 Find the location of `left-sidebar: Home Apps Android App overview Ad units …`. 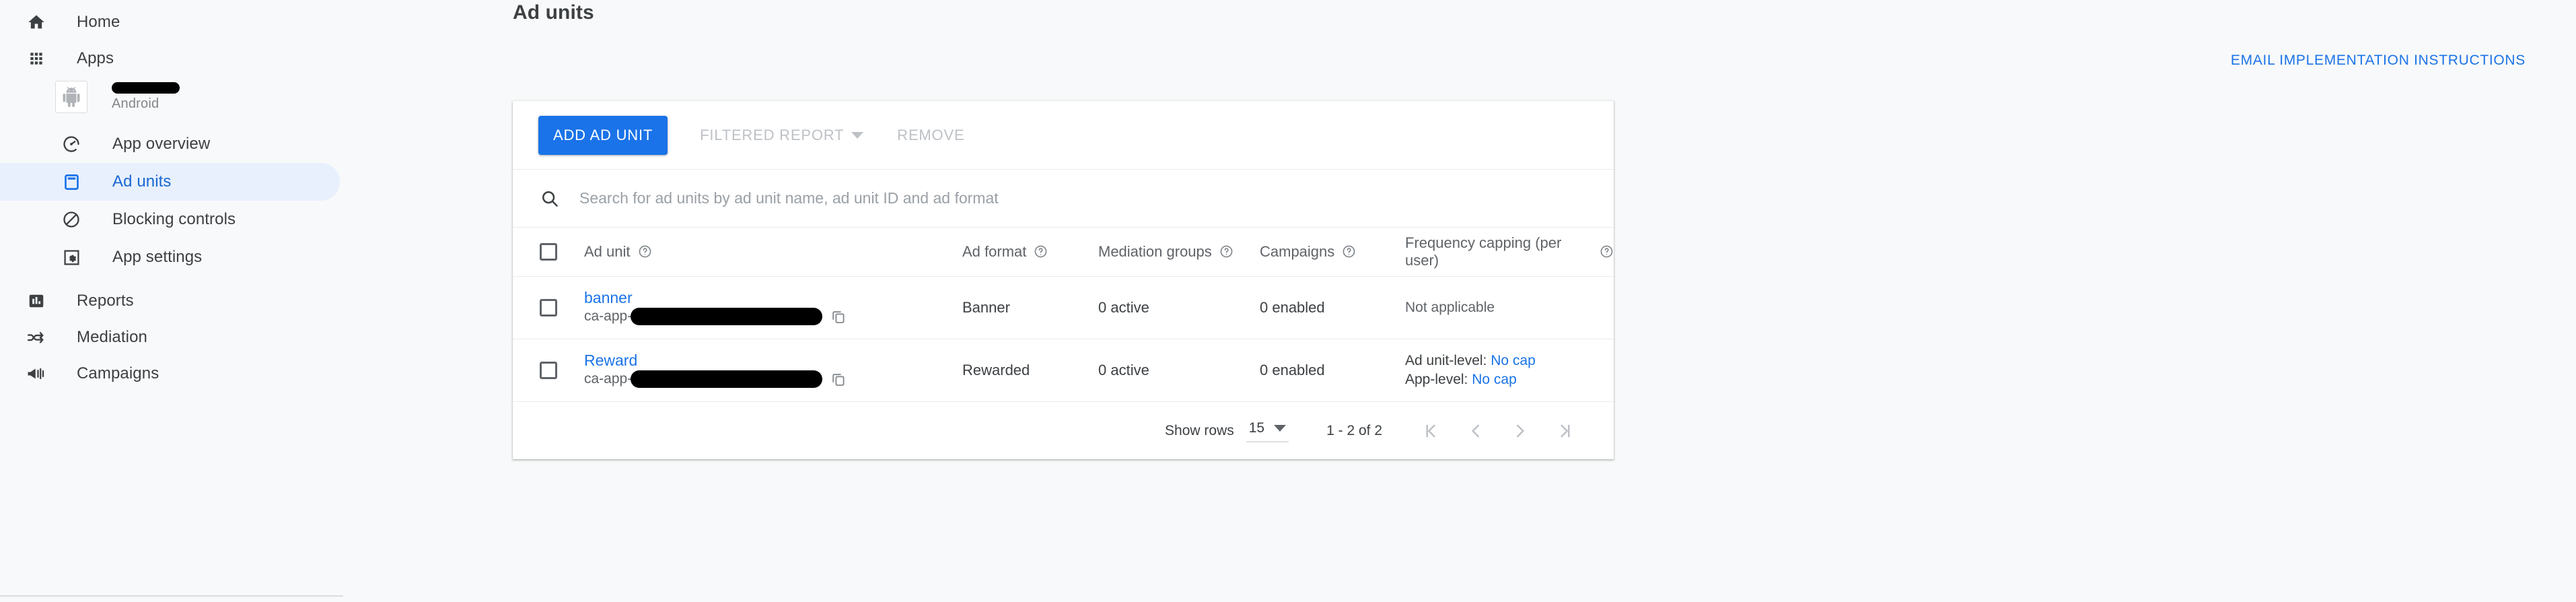

left-sidebar: Home Apps Android App overview Ad units … is located at coordinates (171, 301).